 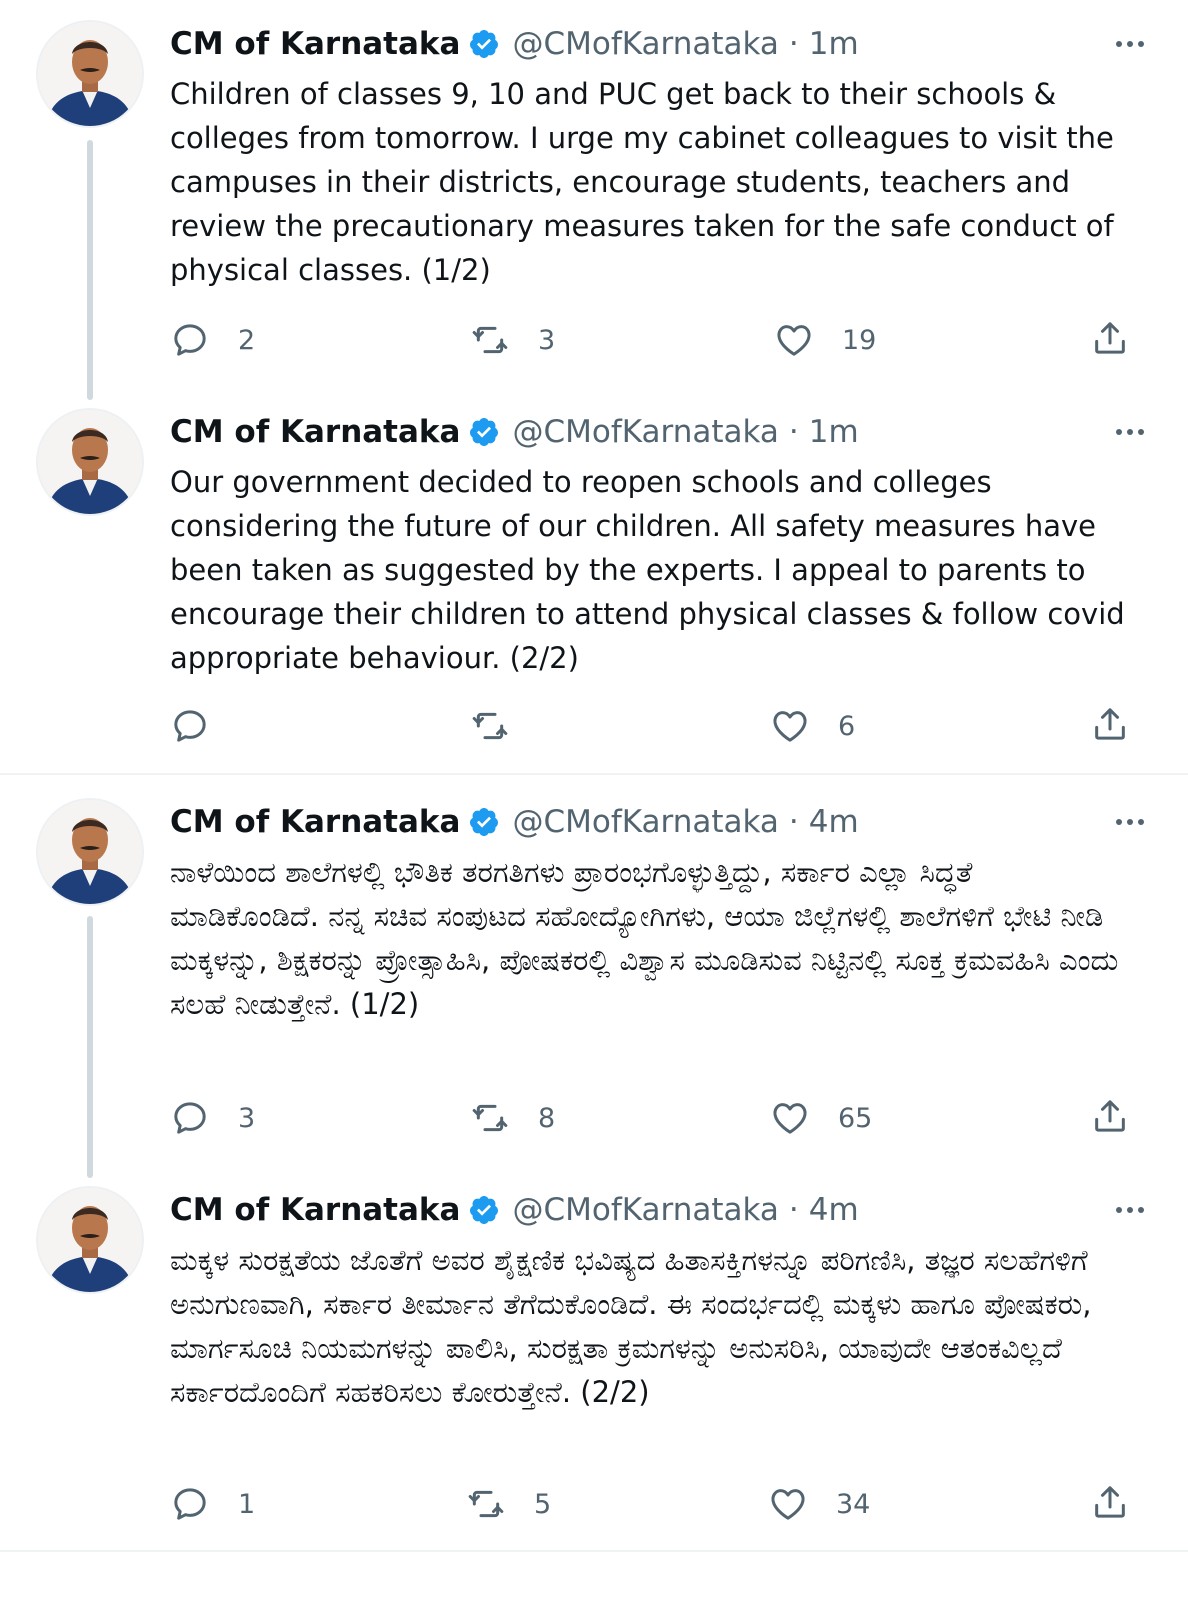 What do you see at coordinates (212, 340) in the screenshot?
I see `reply-button: 2` at bounding box center [212, 340].